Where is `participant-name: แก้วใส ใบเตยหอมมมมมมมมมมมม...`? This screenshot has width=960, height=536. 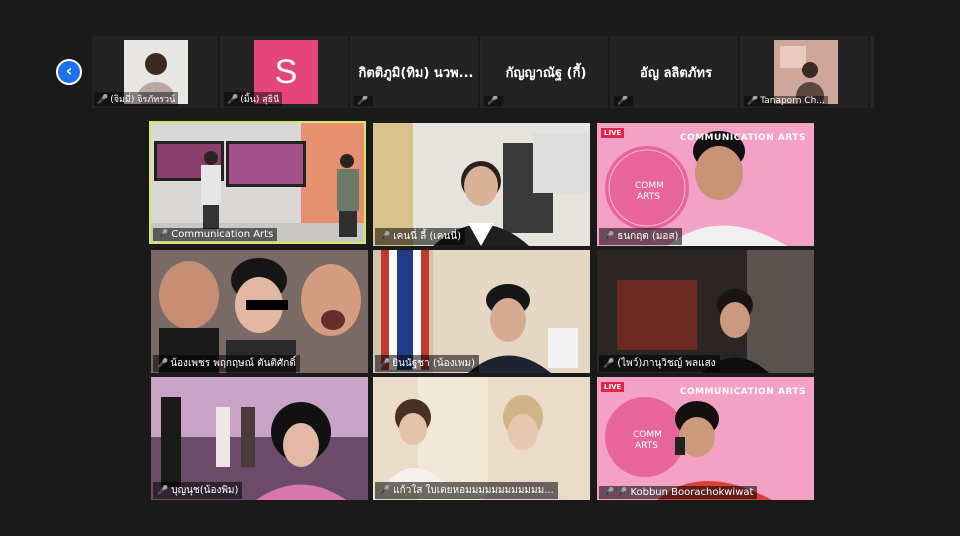 participant-name: แก้วใส ใบเตยหอมมมมมมมมมมมม... is located at coordinates (473, 490).